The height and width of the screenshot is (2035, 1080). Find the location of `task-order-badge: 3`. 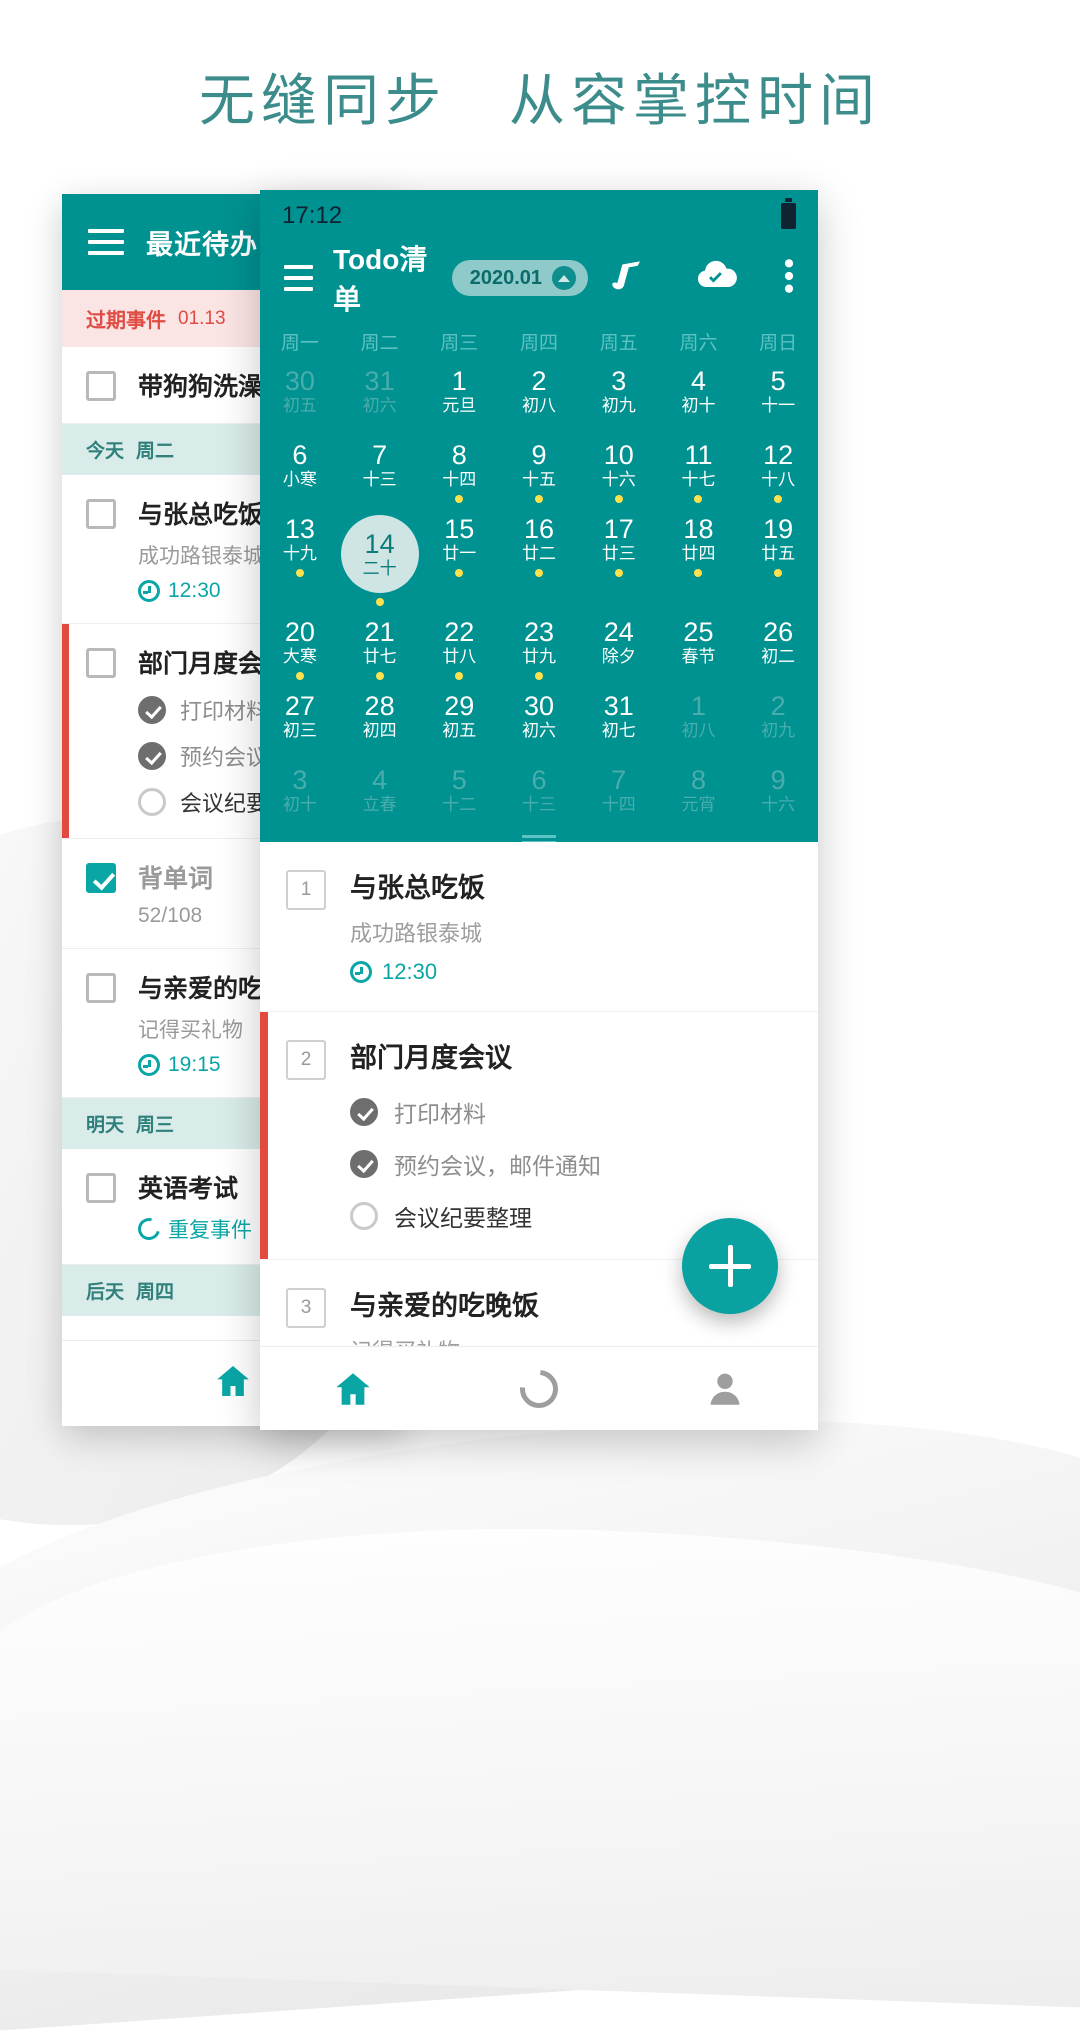

task-order-badge: 3 is located at coordinates (306, 1308).